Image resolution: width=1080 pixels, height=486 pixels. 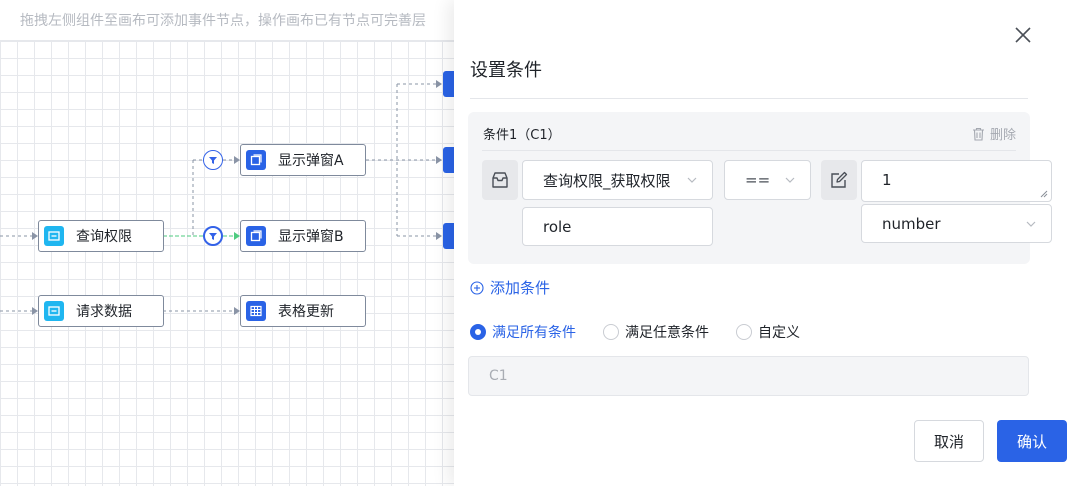 What do you see at coordinates (520, 288) in the screenshot?
I see `add-condition-label: 添加条件` at bounding box center [520, 288].